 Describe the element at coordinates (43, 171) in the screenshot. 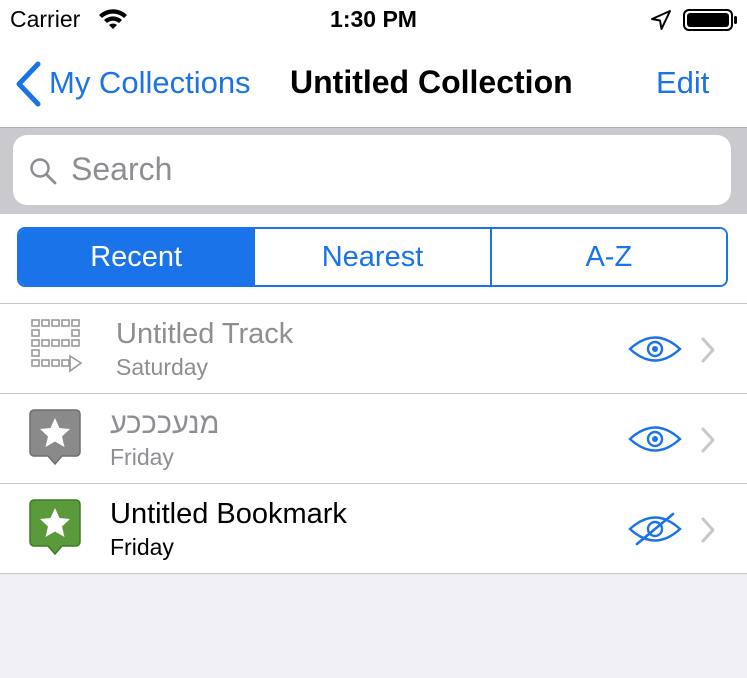

I see `search-icon` at that location.